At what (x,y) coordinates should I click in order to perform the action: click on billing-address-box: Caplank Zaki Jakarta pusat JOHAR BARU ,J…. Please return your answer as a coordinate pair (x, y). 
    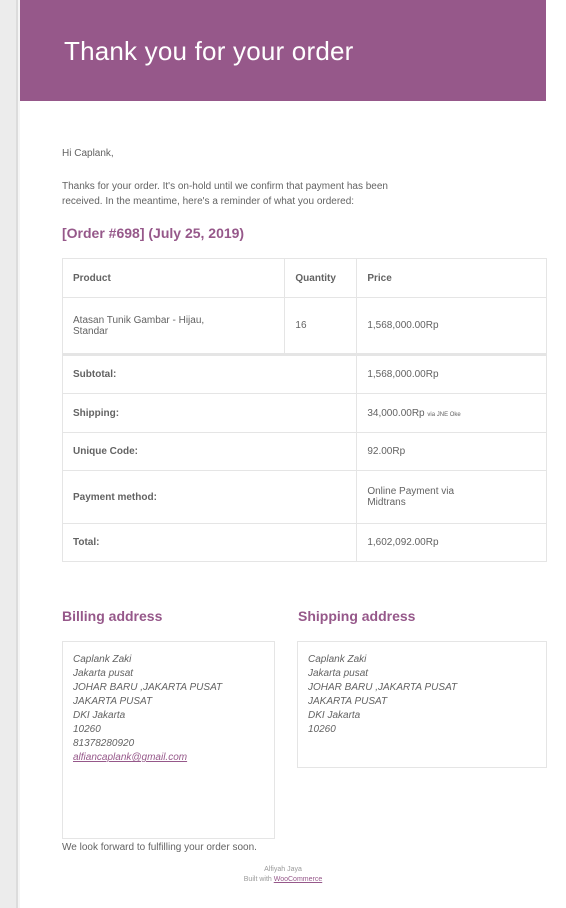
    Looking at the image, I should click on (168, 740).